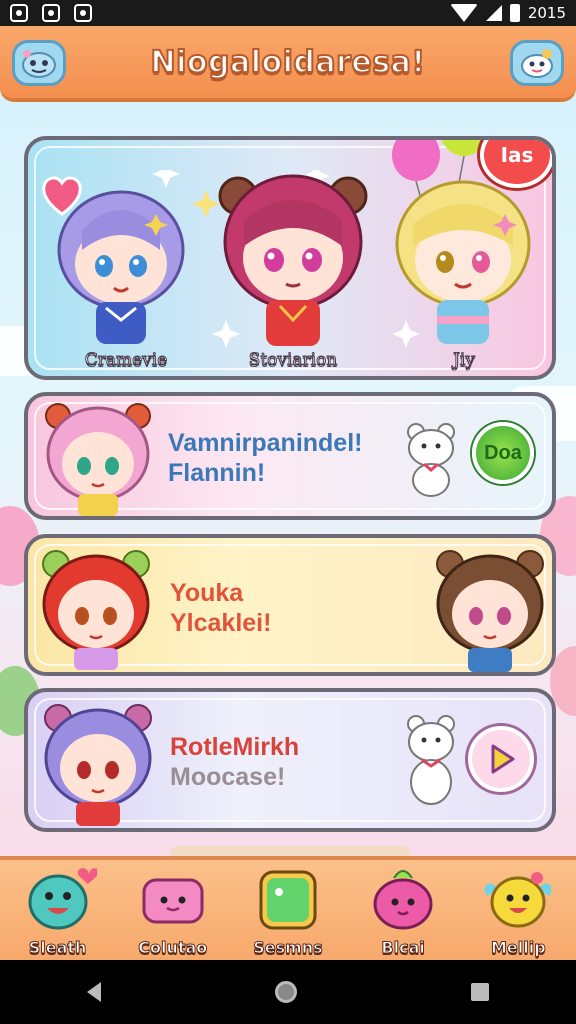 Image resolution: width=576 pixels, height=1024 pixels. I want to click on stone-creature-icon, so click(39, 63).